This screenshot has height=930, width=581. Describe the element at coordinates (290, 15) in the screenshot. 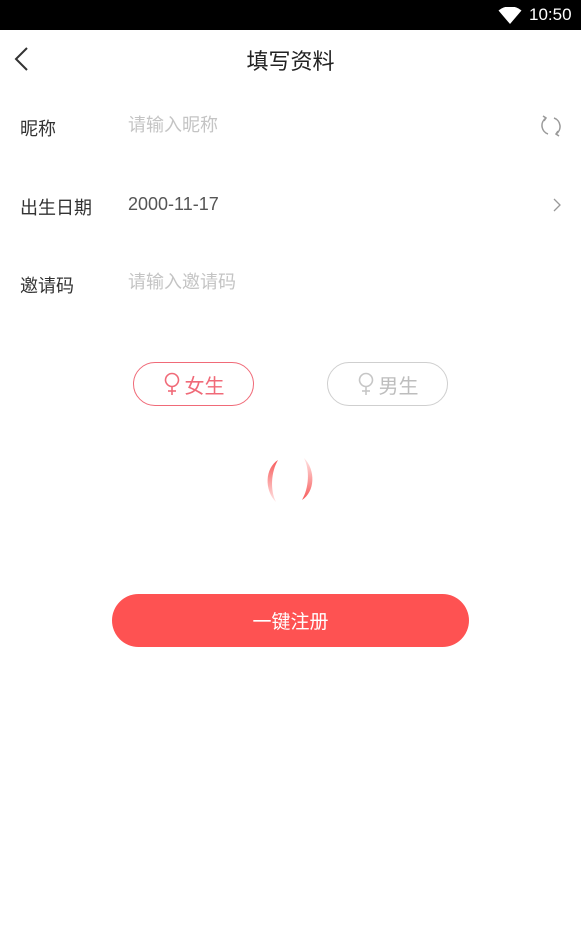

I see `status-bar: 10:50` at that location.